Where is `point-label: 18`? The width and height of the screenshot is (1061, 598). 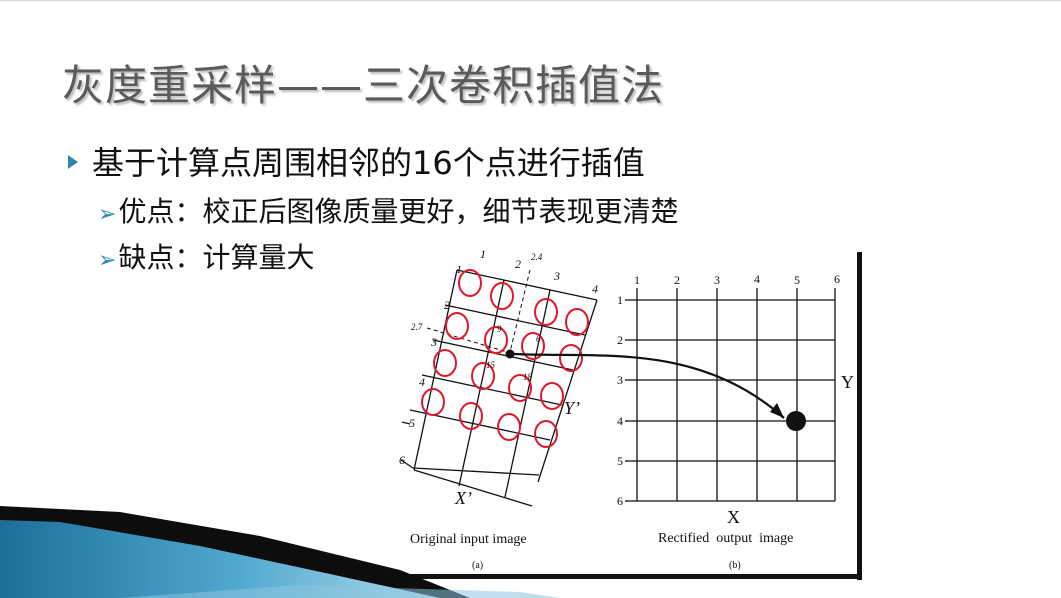
point-label: 18 is located at coordinates (528, 377).